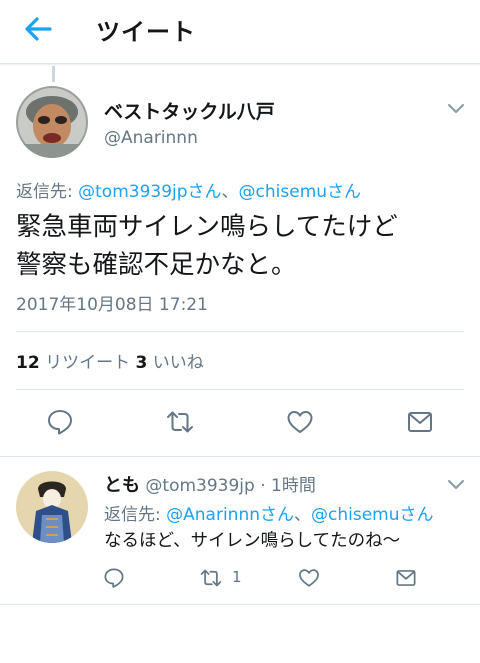 Image resolution: width=480 pixels, height=663 pixels. I want to click on replying-to: 返信先: @tom3939jpさん、@chisemuさん, so click(188, 189).